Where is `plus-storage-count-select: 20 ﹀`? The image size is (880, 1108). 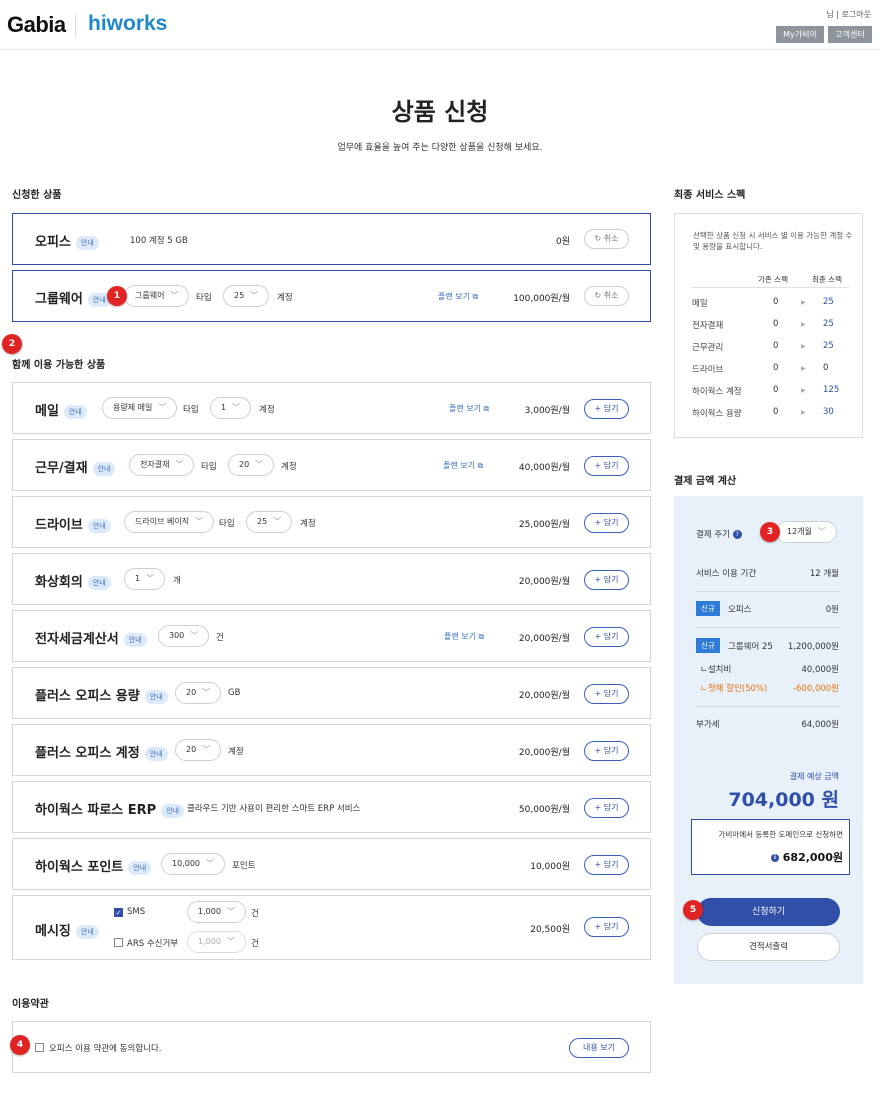
plus-storage-count-select: 20 ﹀ is located at coordinates (198, 693).